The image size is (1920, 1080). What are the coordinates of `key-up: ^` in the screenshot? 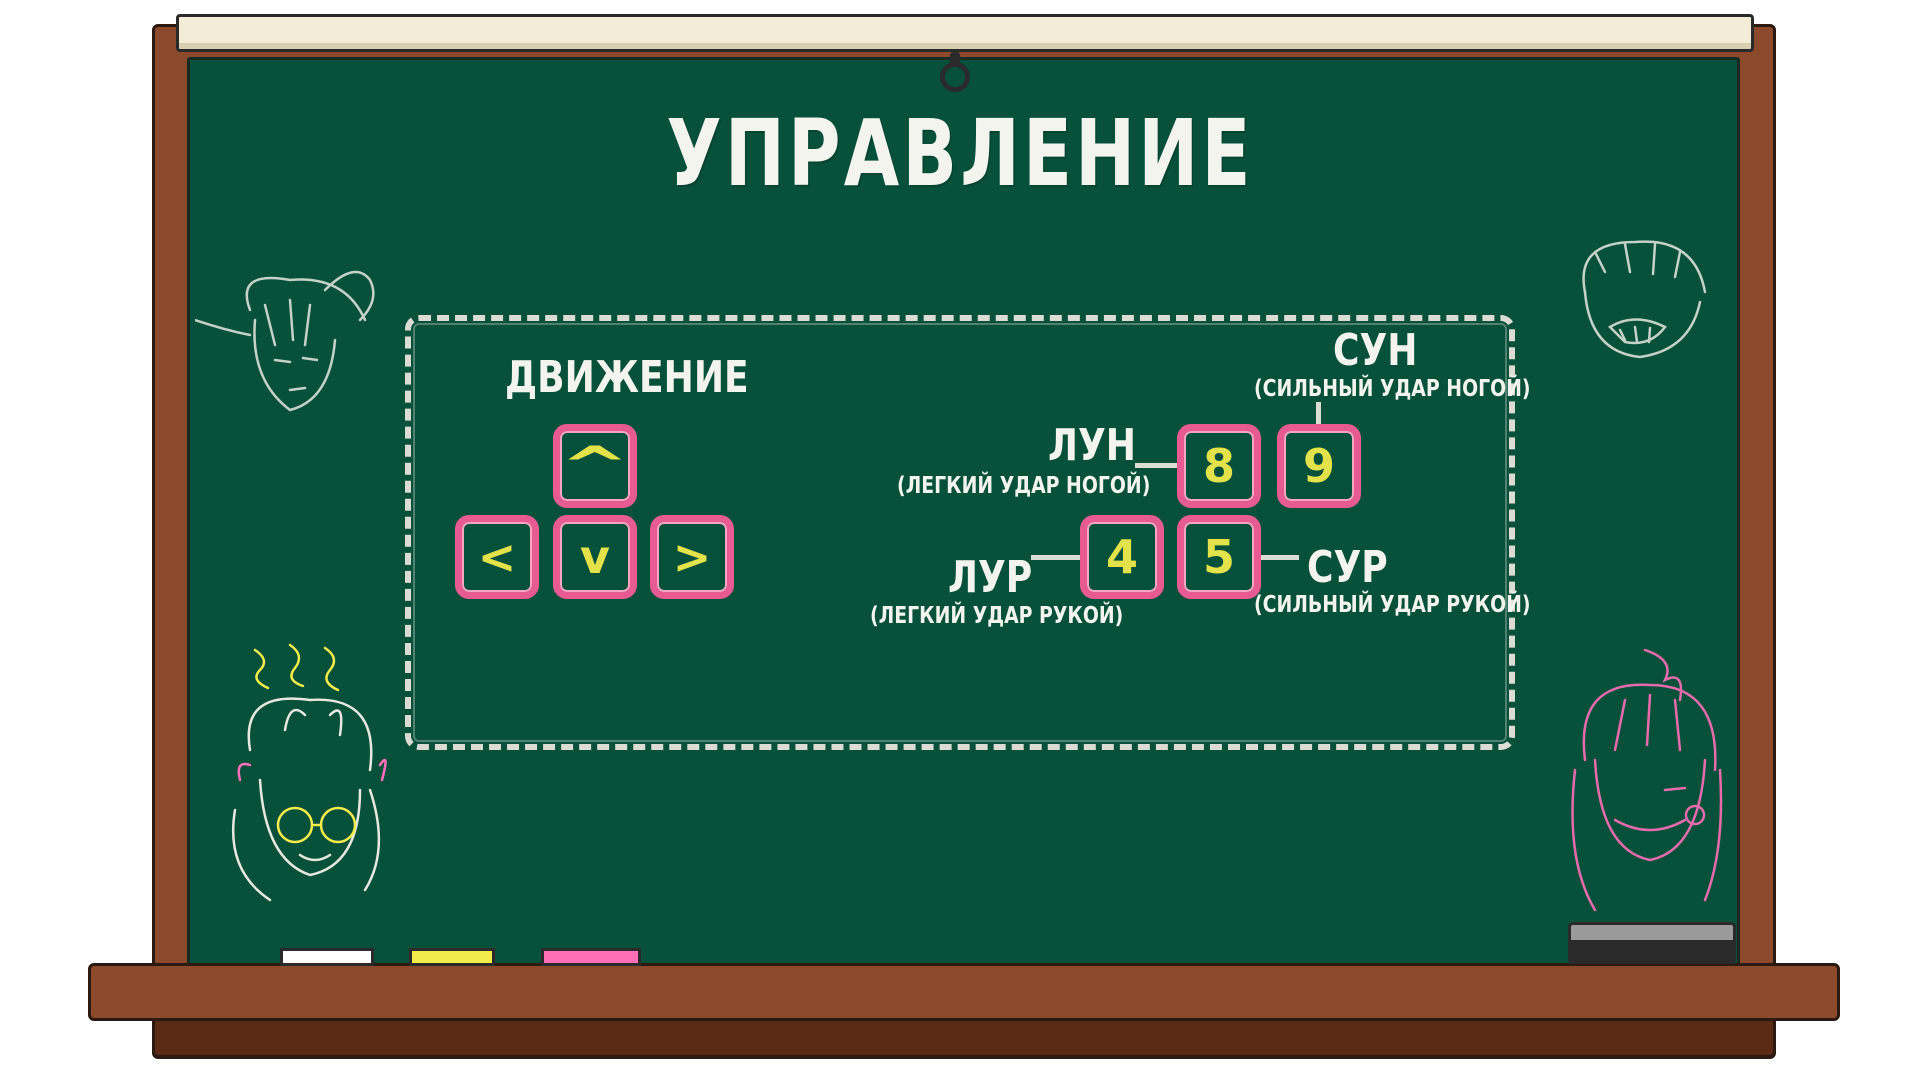 It's located at (595, 466).